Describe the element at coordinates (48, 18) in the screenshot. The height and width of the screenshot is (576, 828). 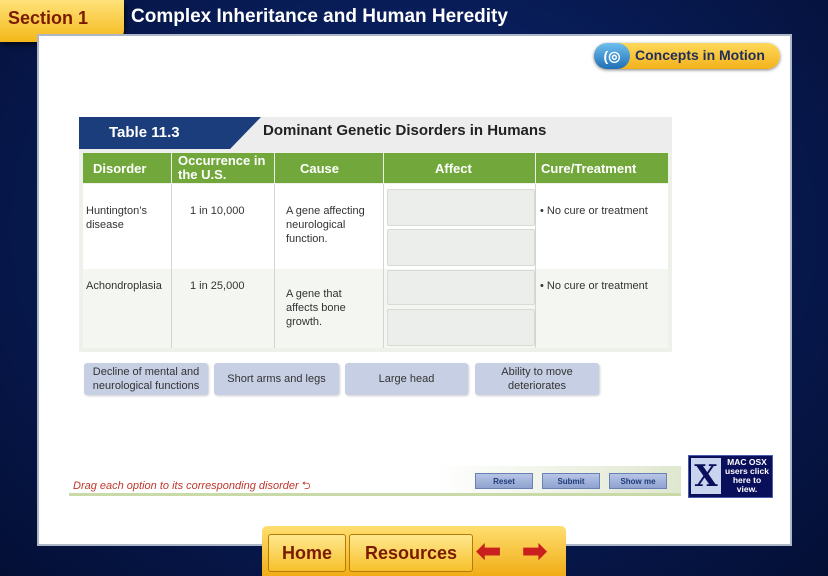
I see `section-label: Section 1` at that location.